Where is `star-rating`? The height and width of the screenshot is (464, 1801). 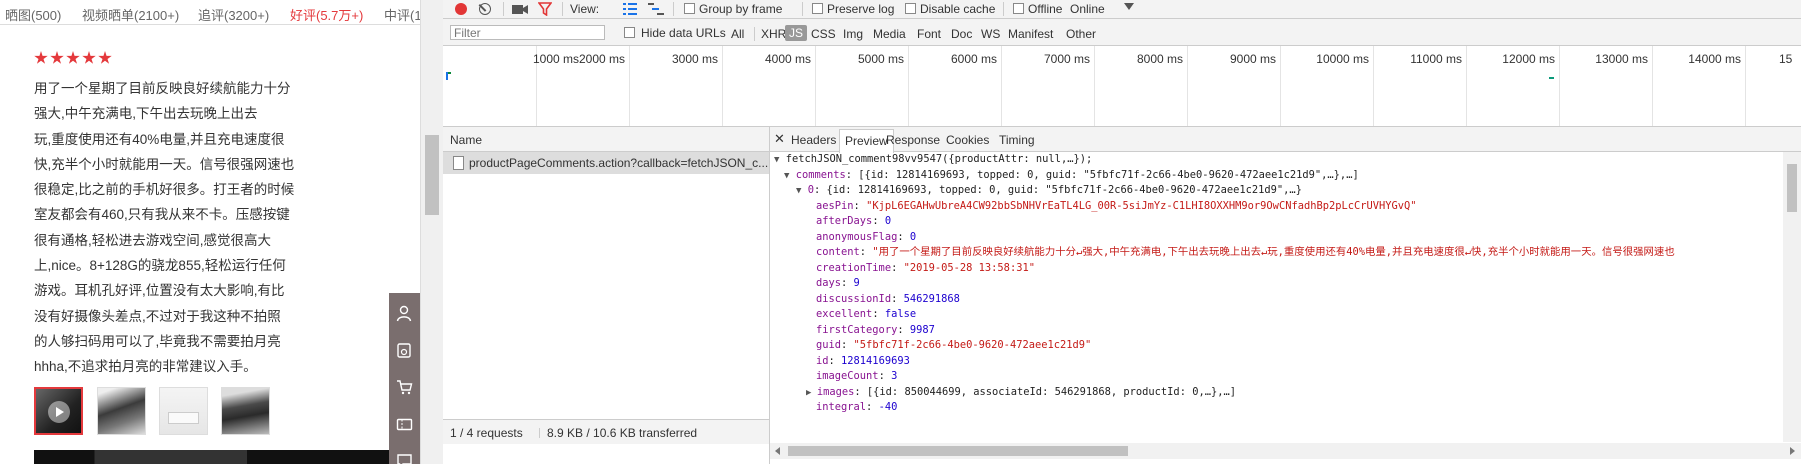 star-rating is located at coordinates (74, 59).